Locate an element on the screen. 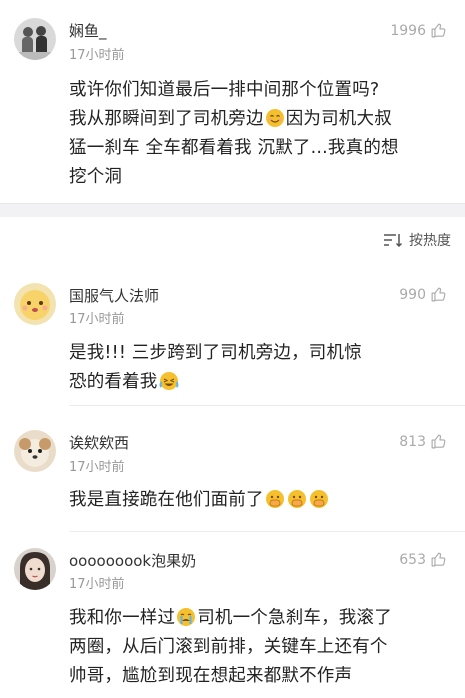  comment-line-part: 因为司机大叔 is located at coordinates (338, 119).